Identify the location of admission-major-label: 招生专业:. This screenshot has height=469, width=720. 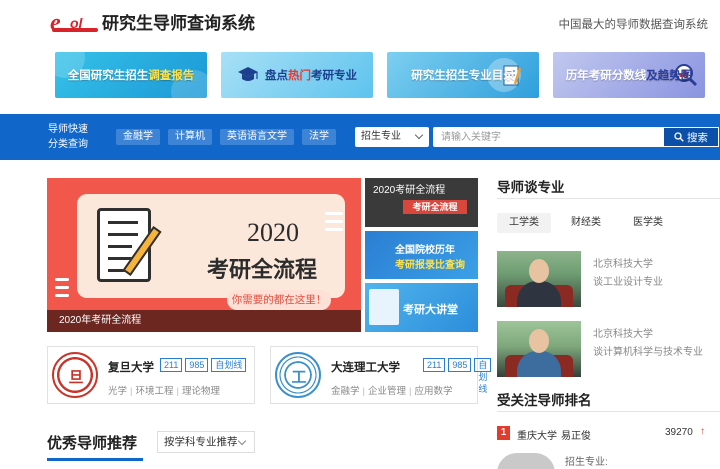
(586, 462).